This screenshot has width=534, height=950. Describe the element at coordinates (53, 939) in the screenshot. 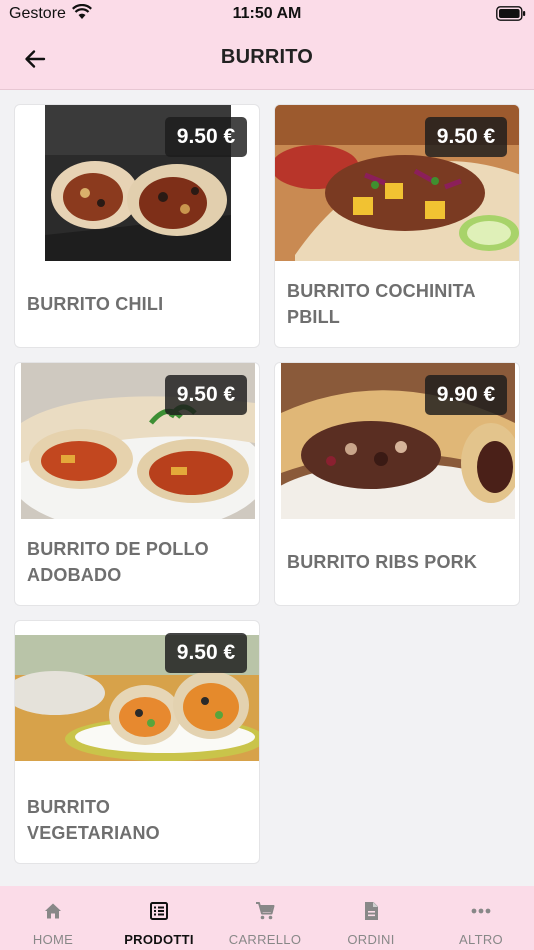

I see `tab-label: HOME` at that location.